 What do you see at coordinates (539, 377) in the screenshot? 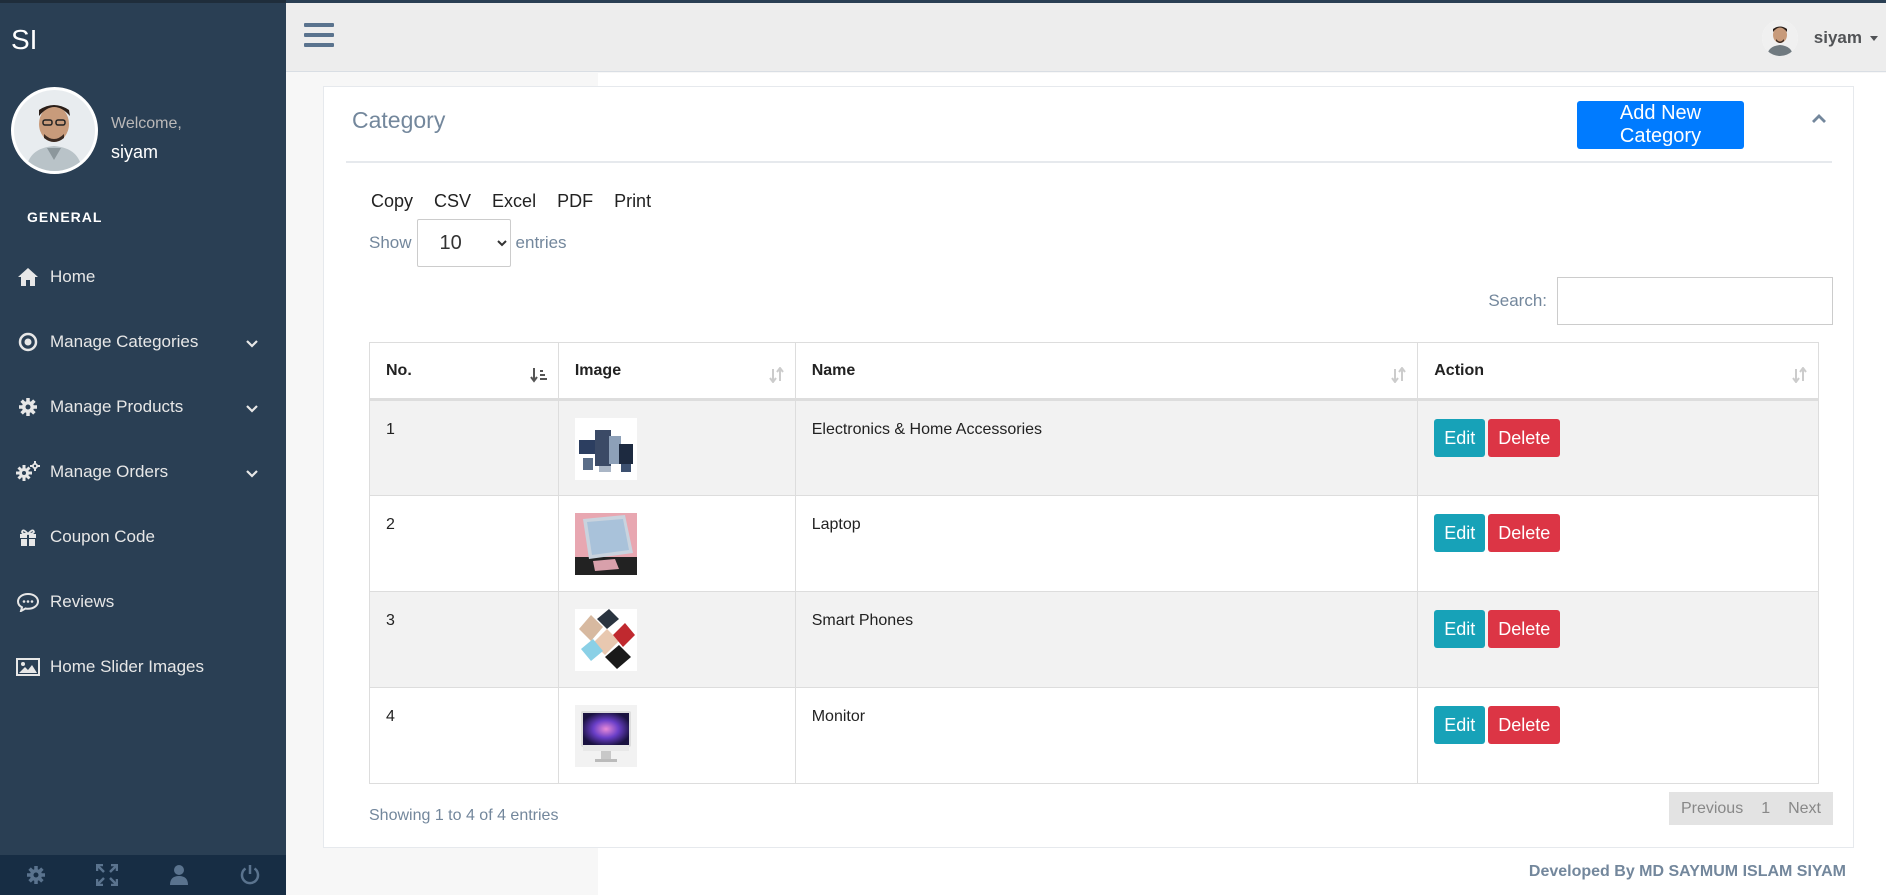
I see `sort-ascending-icon` at bounding box center [539, 377].